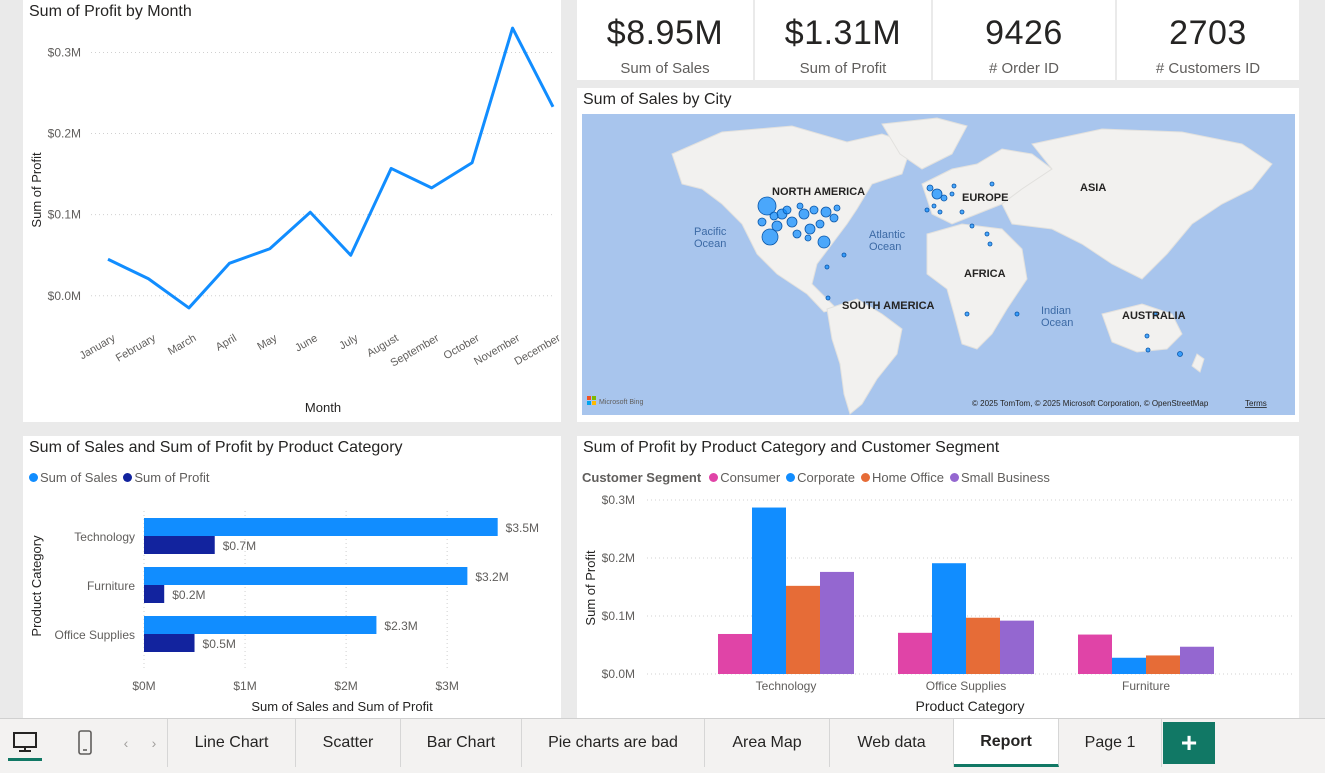  What do you see at coordinates (977, 286) in the screenshot?
I see `africa-land` at bounding box center [977, 286].